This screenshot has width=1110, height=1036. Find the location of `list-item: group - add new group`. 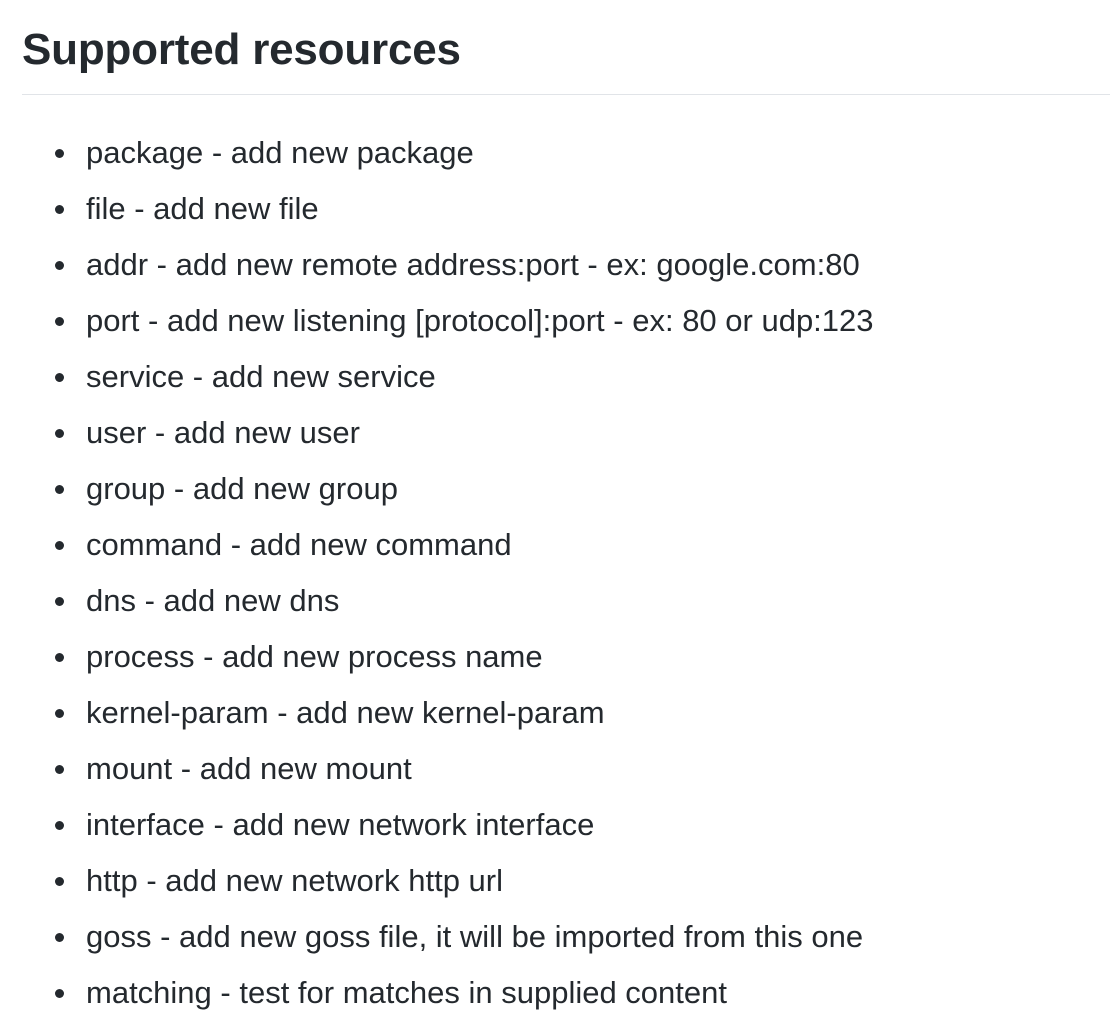

list-item: group - add new group is located at coordinates (464, 489).